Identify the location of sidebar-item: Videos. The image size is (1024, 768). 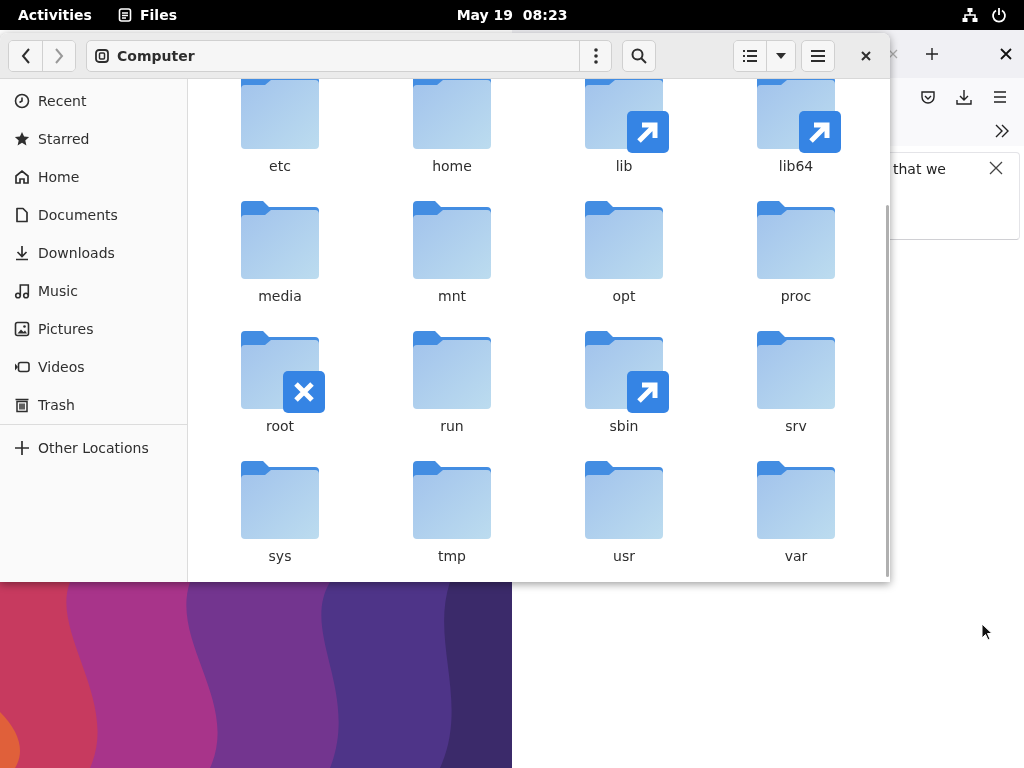
(93, 367).